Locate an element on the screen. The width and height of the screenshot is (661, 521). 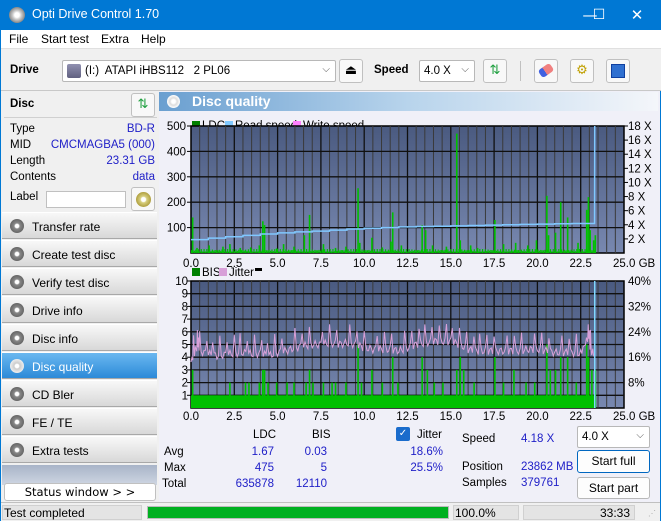
start-full-button: Start full is located at coordinates (613, 461).